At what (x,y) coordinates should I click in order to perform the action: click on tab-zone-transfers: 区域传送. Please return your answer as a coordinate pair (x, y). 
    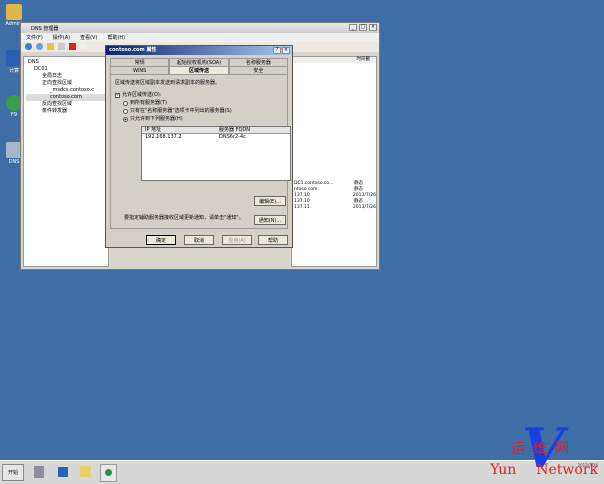
    Looking at the image, I should click on (199, 70).